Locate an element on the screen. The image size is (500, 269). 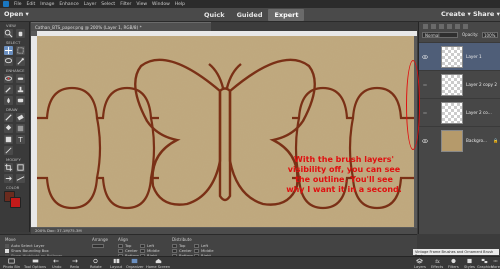
paint-bucket-tool-icon is located at coordinates (8, 128).